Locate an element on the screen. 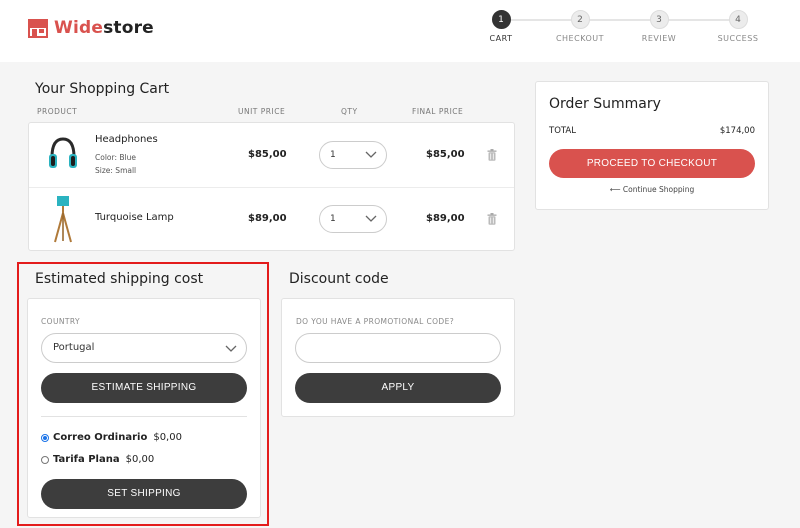 The image size is (800, 528). step-review: 3 REVIEW is located at coordinates (659, 26).